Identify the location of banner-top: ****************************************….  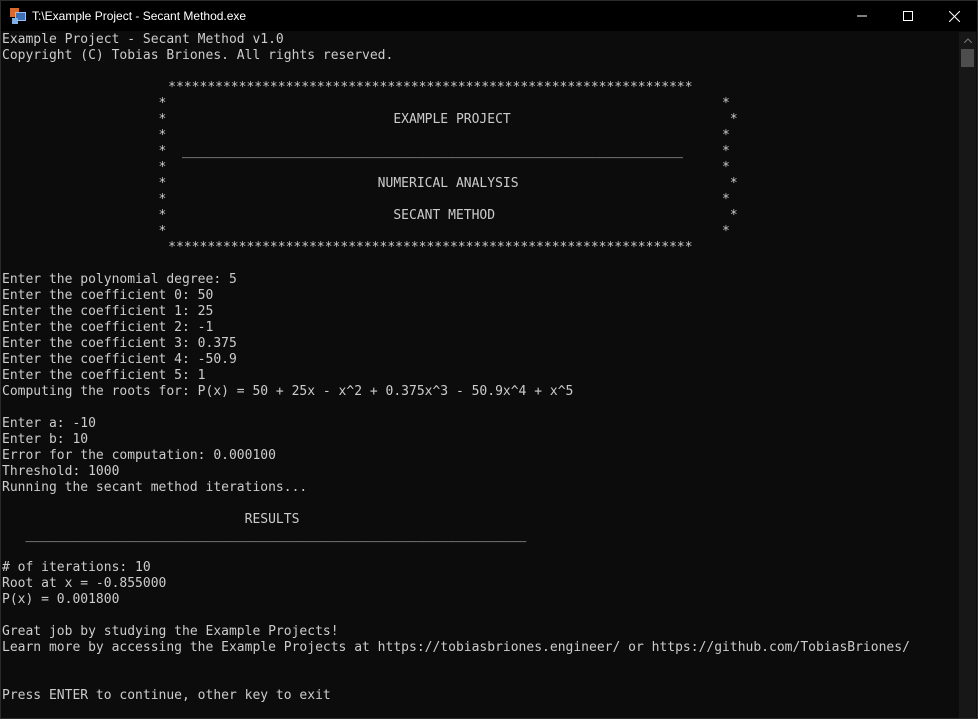
(347, 87).